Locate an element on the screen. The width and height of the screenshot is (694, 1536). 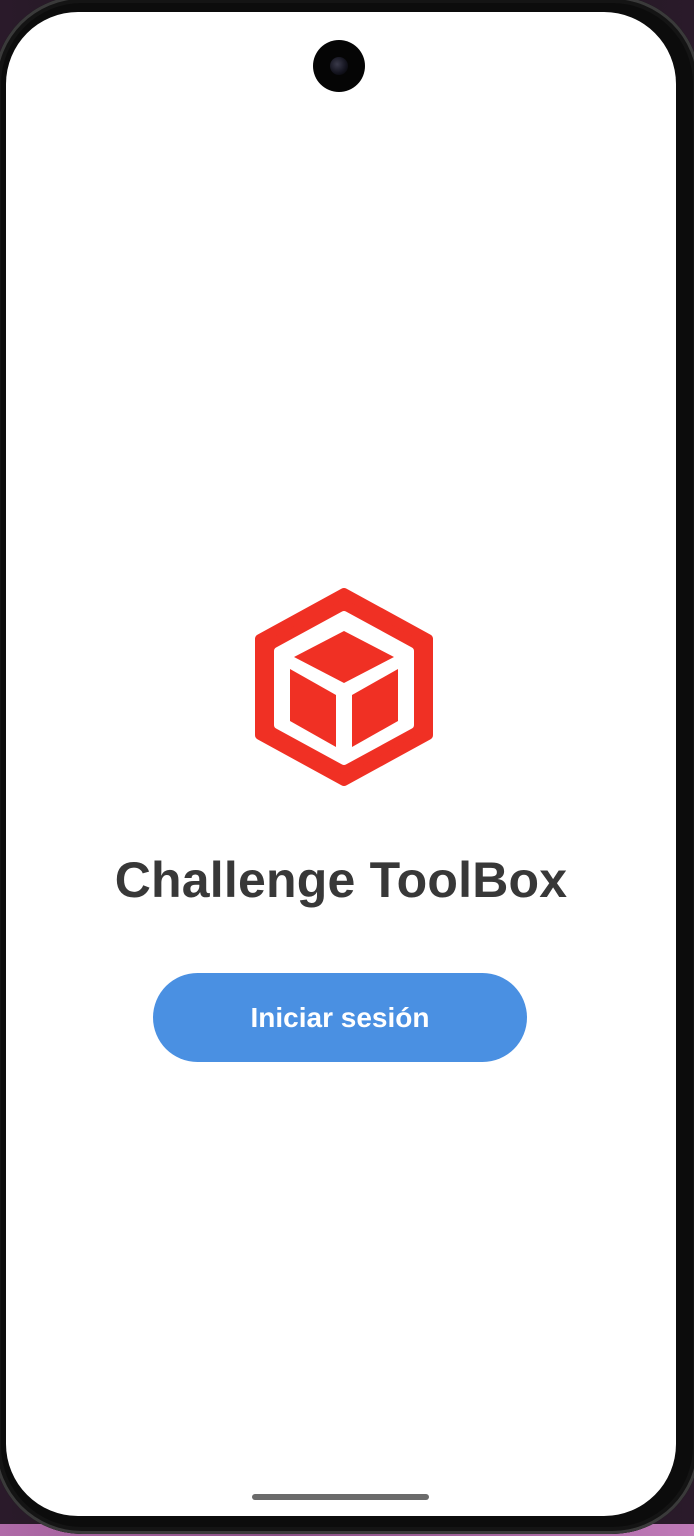
home-indicator is located at coordinates (340, 1497).